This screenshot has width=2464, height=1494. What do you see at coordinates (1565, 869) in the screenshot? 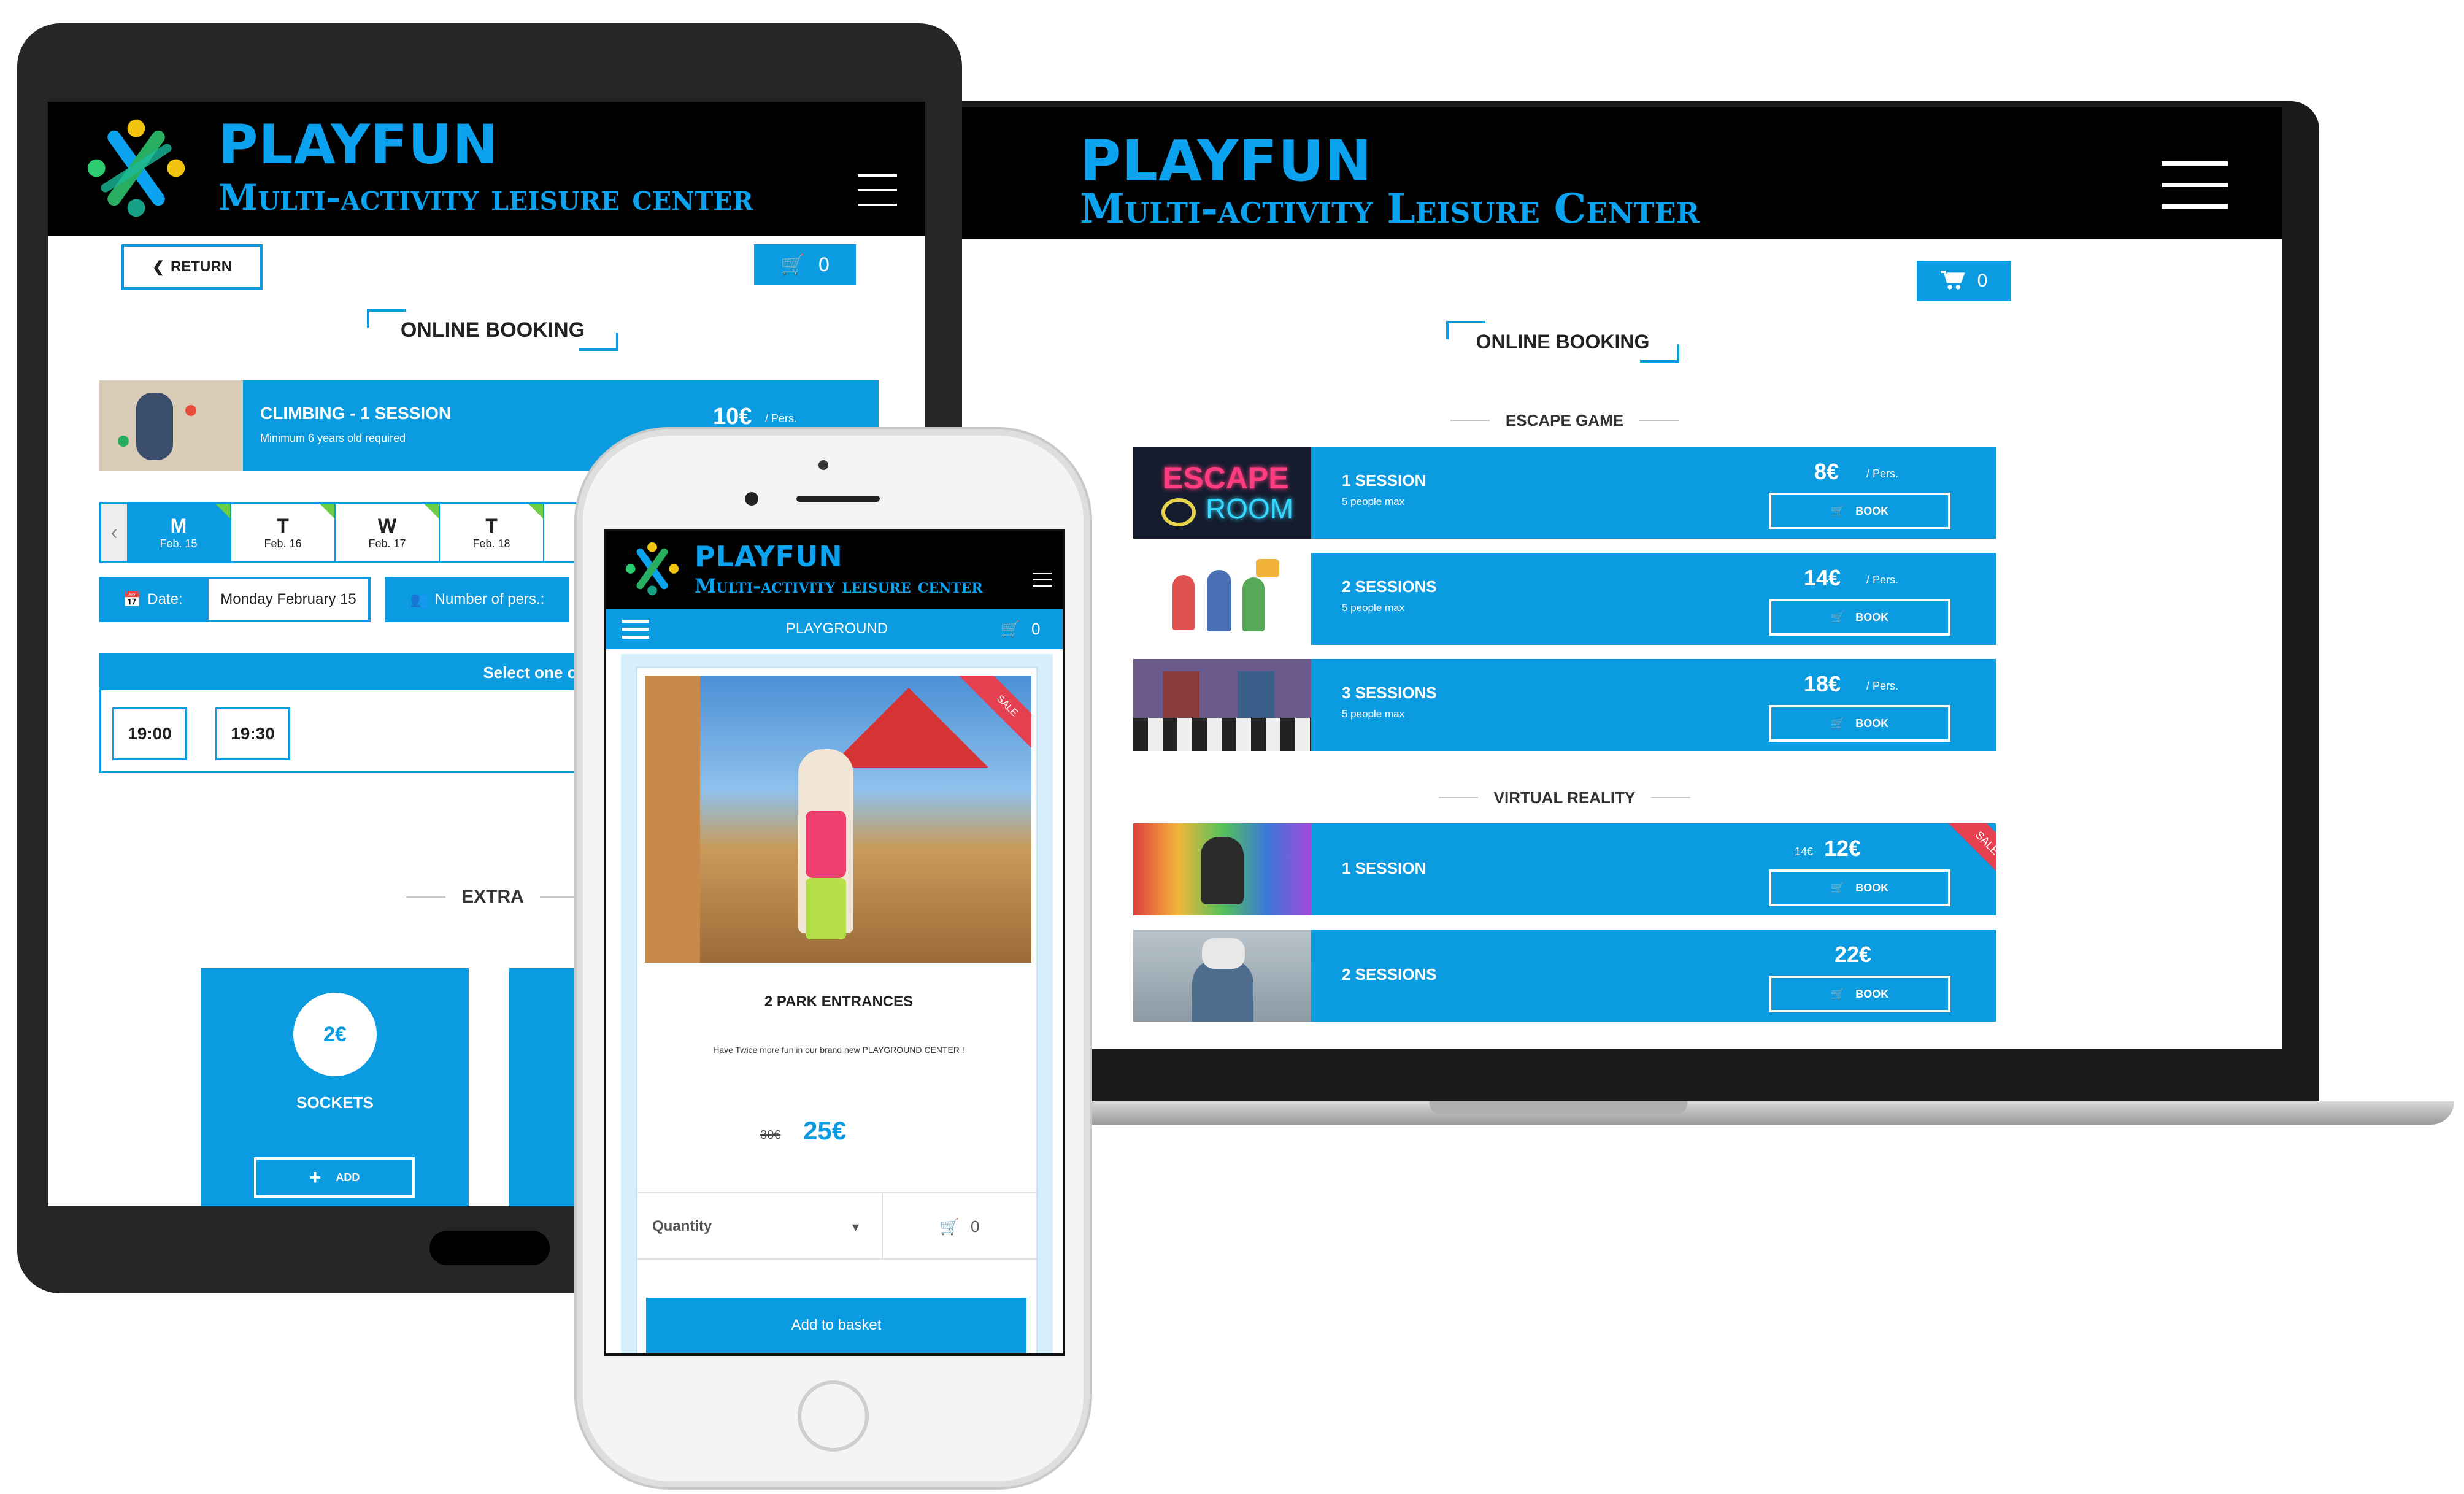
I see `booking-row: 1 SESSION 14€ 12€ 🛒 BOOK SALE` at bounding box center [1565, 869].